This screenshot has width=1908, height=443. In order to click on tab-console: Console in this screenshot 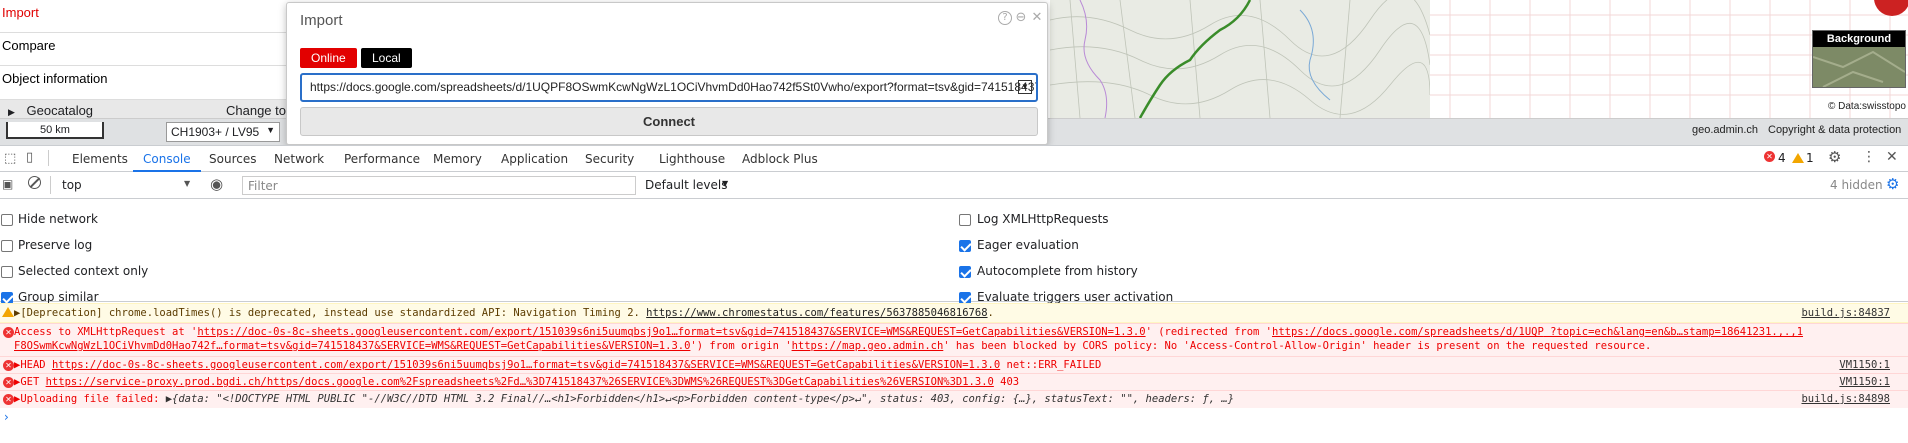, I will do `click(167, 159)`.